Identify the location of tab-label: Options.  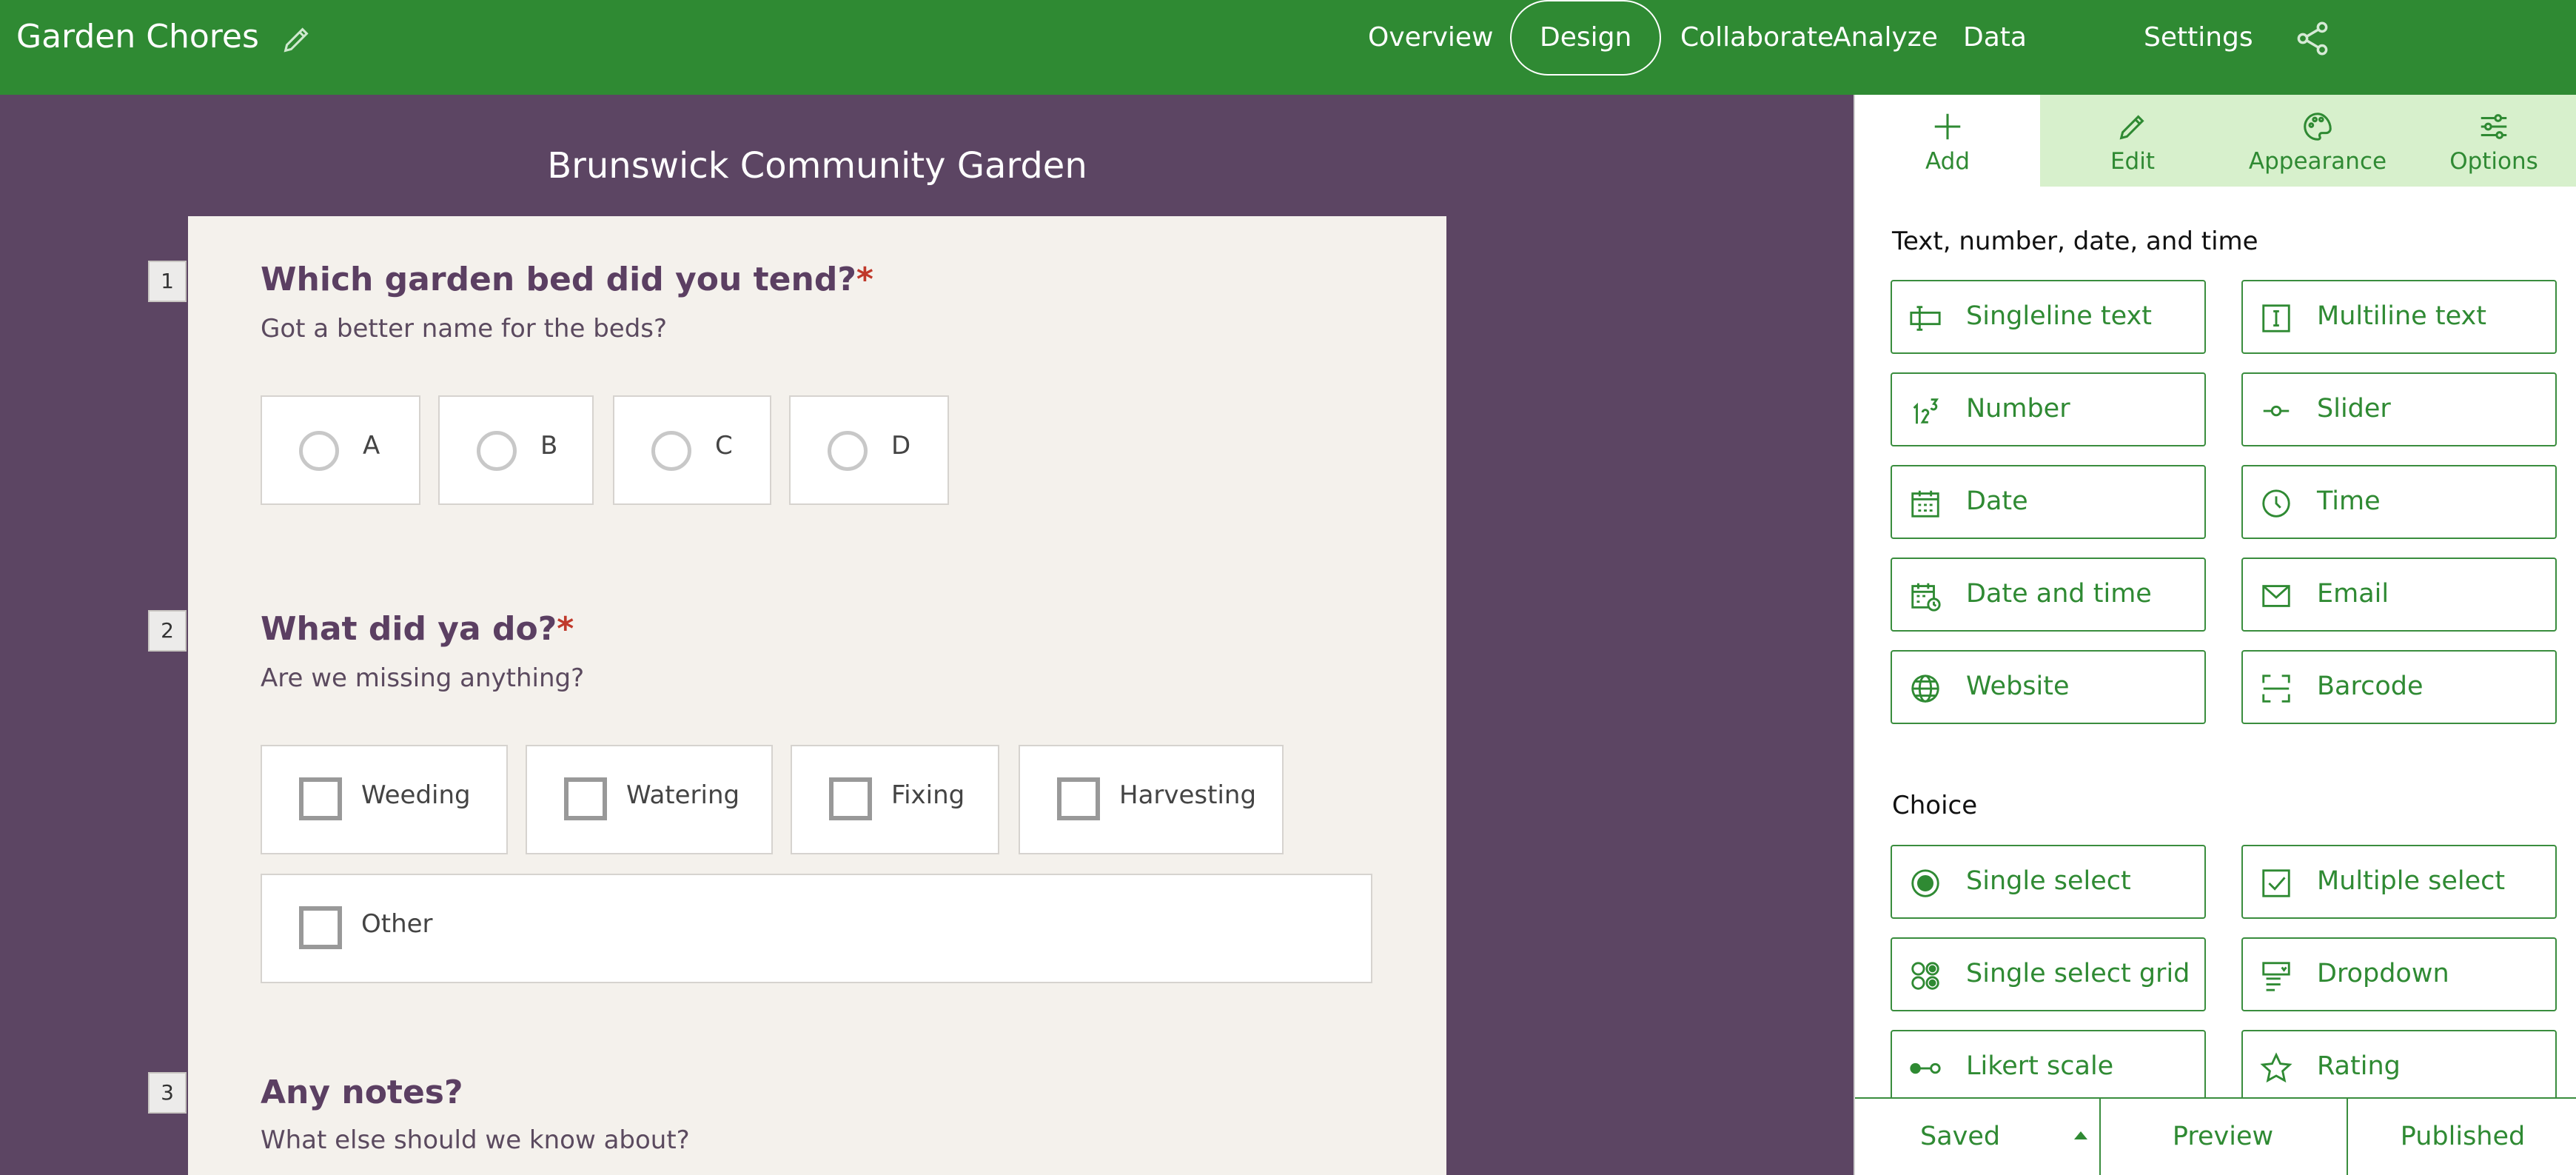
(2493, 161).